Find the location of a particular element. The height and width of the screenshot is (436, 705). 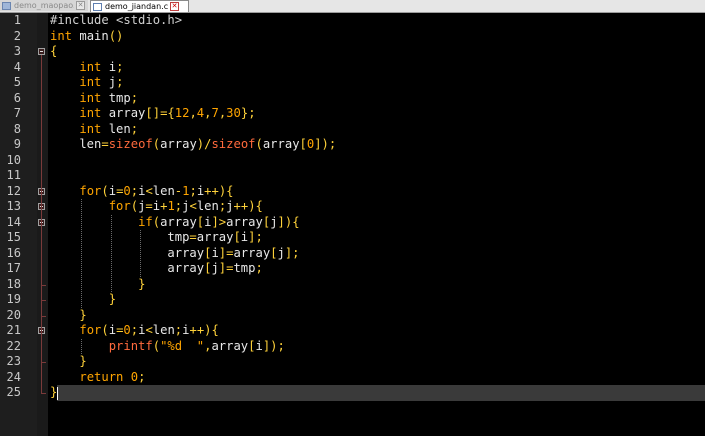

code-line: 21 for(i=0;i<len;i++){ is located at coordinates (352, 331).